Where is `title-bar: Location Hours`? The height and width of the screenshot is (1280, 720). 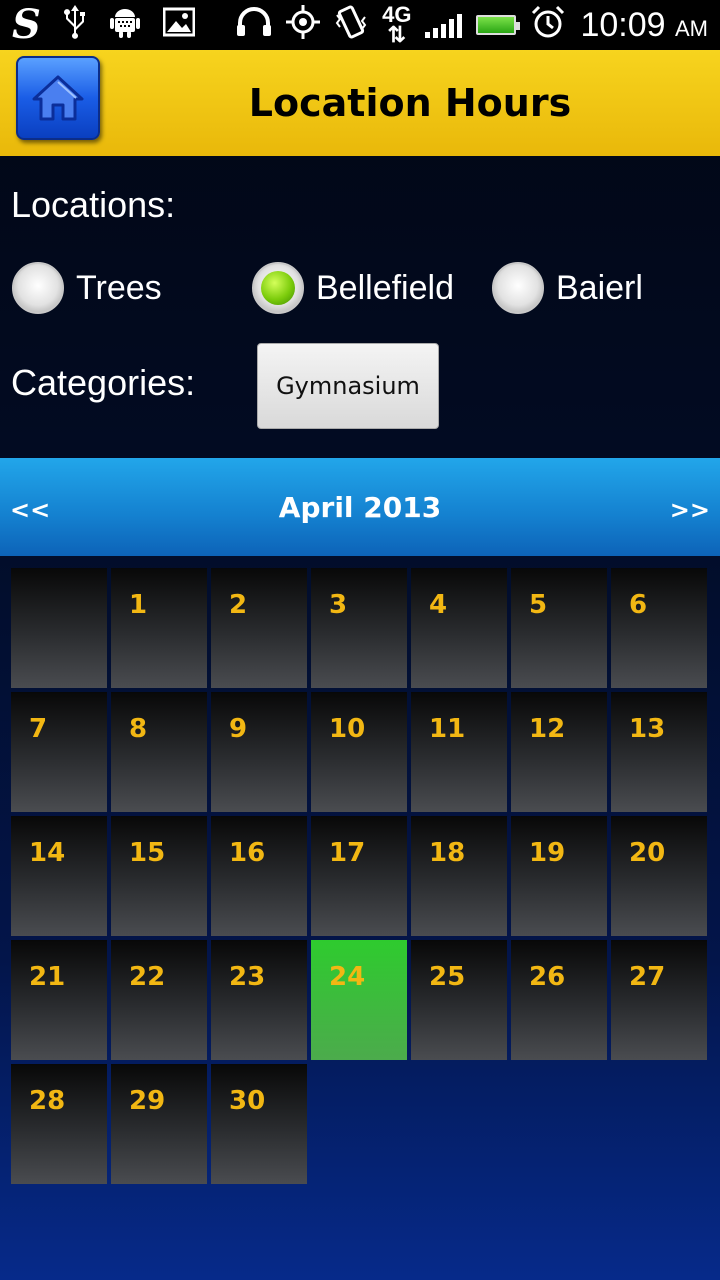
title-bar: Location Hours is located at coordinates (360, 103).